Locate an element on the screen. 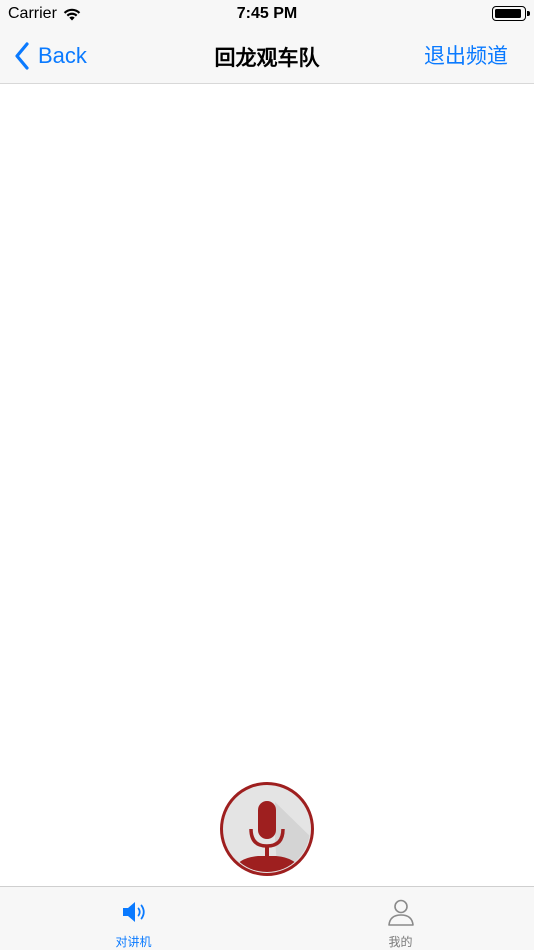  person-icon is located at coordinates (400, 912).